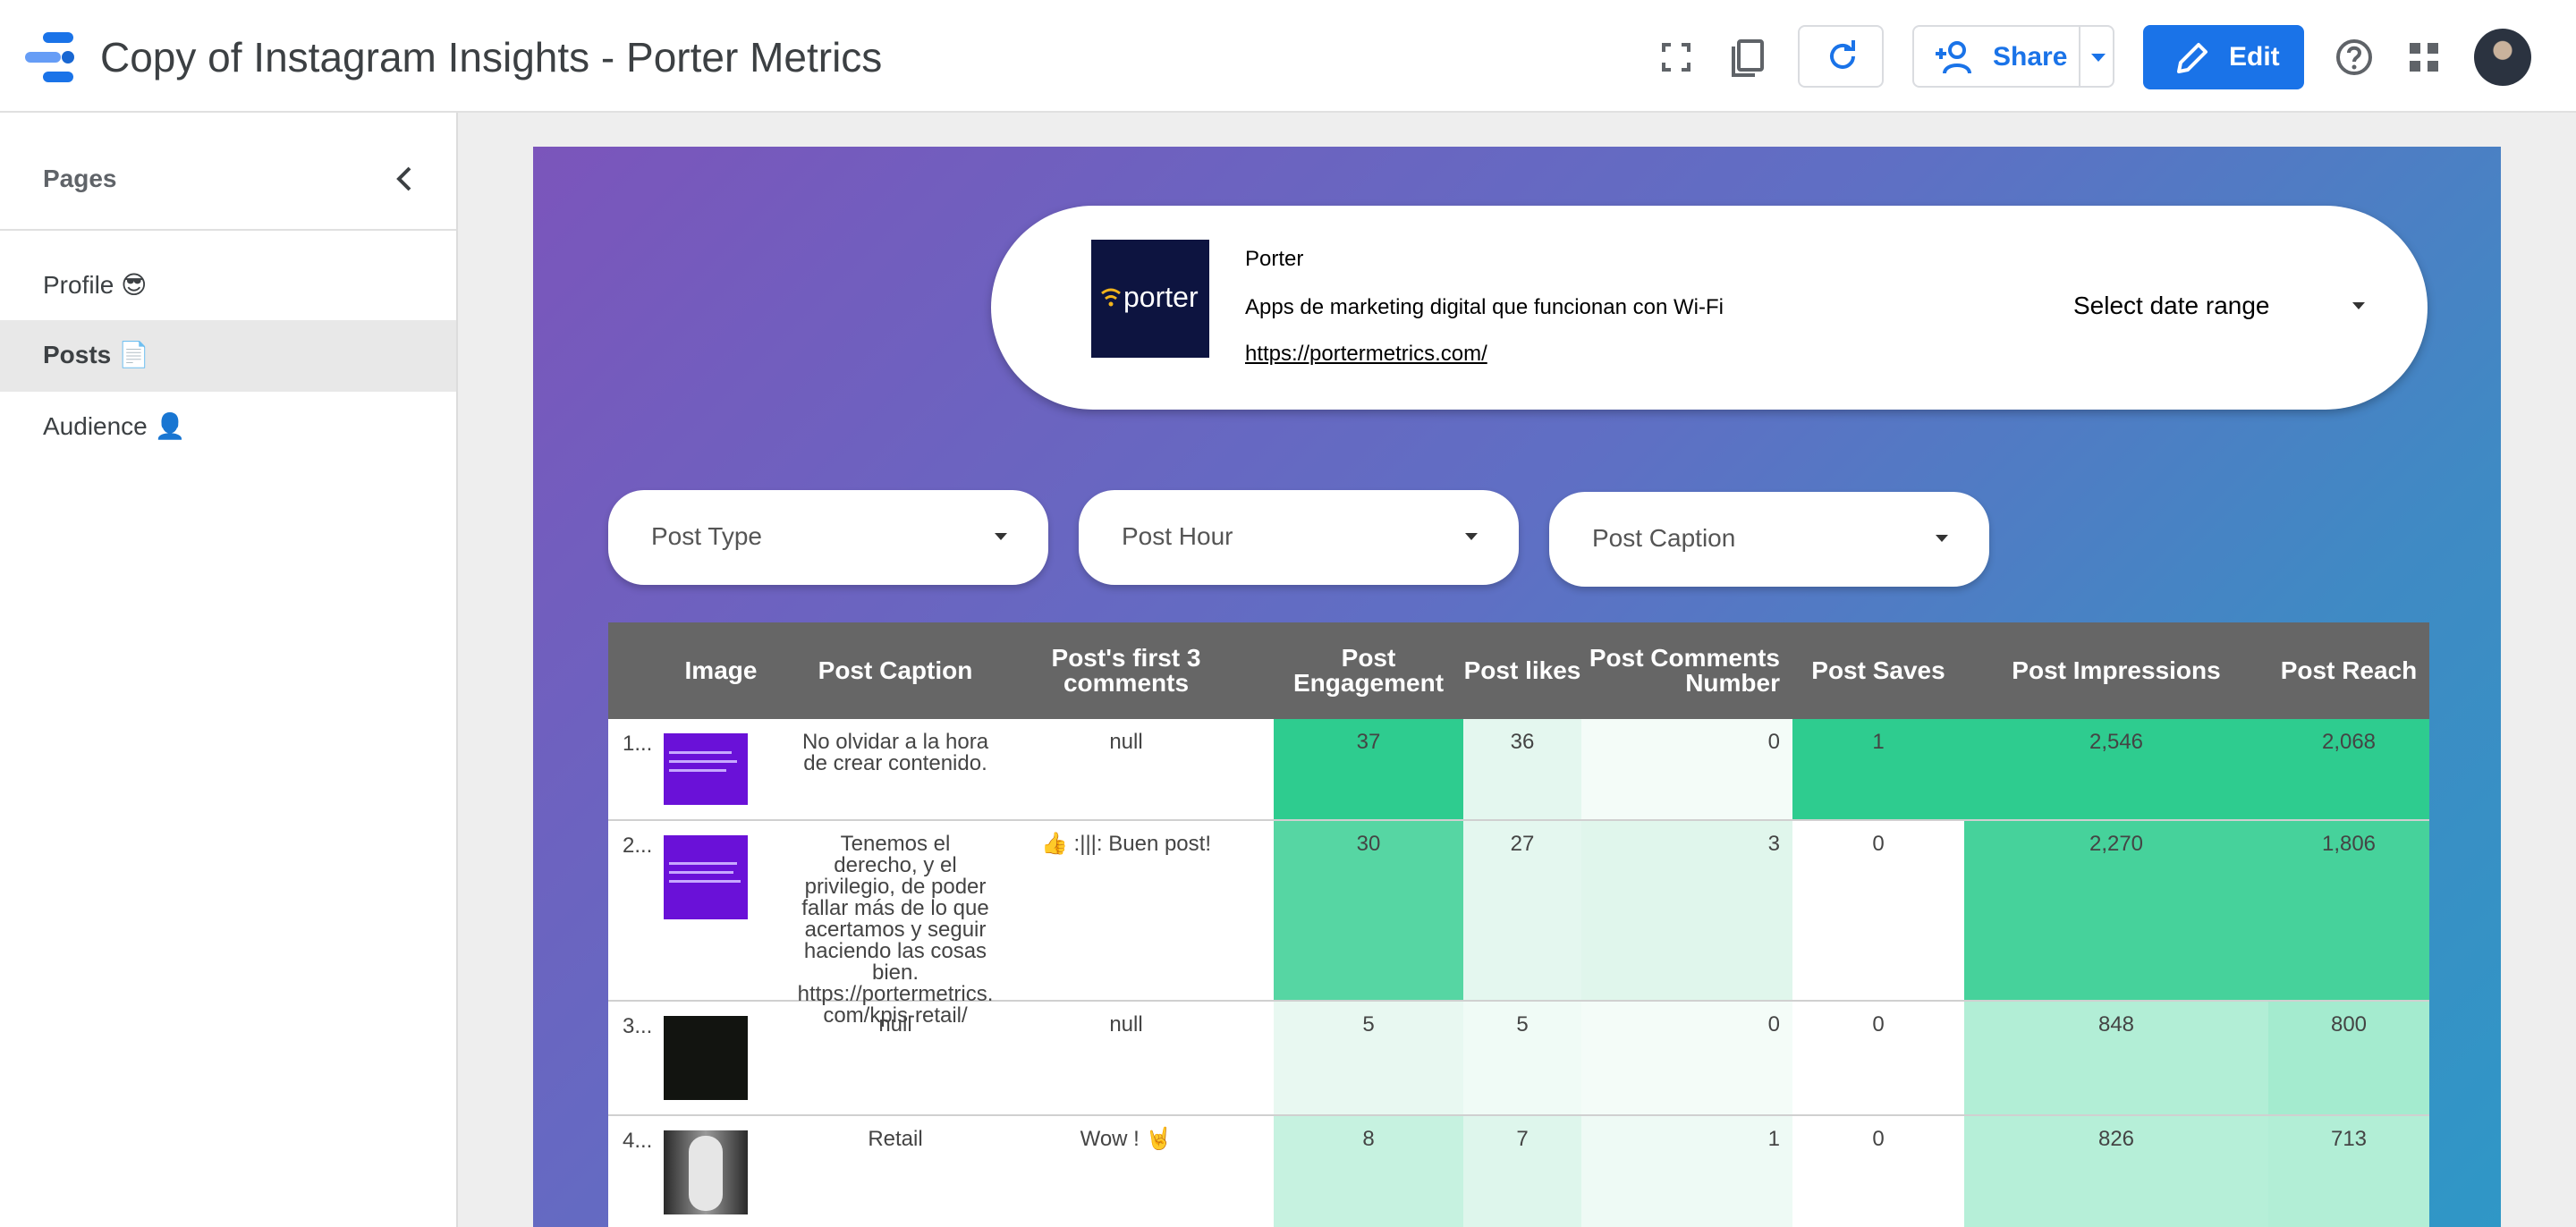 This screenshot has width=2576, height=1227. I want to click on comments-cell: Wow ! 🤘, so click(1126, 1139).